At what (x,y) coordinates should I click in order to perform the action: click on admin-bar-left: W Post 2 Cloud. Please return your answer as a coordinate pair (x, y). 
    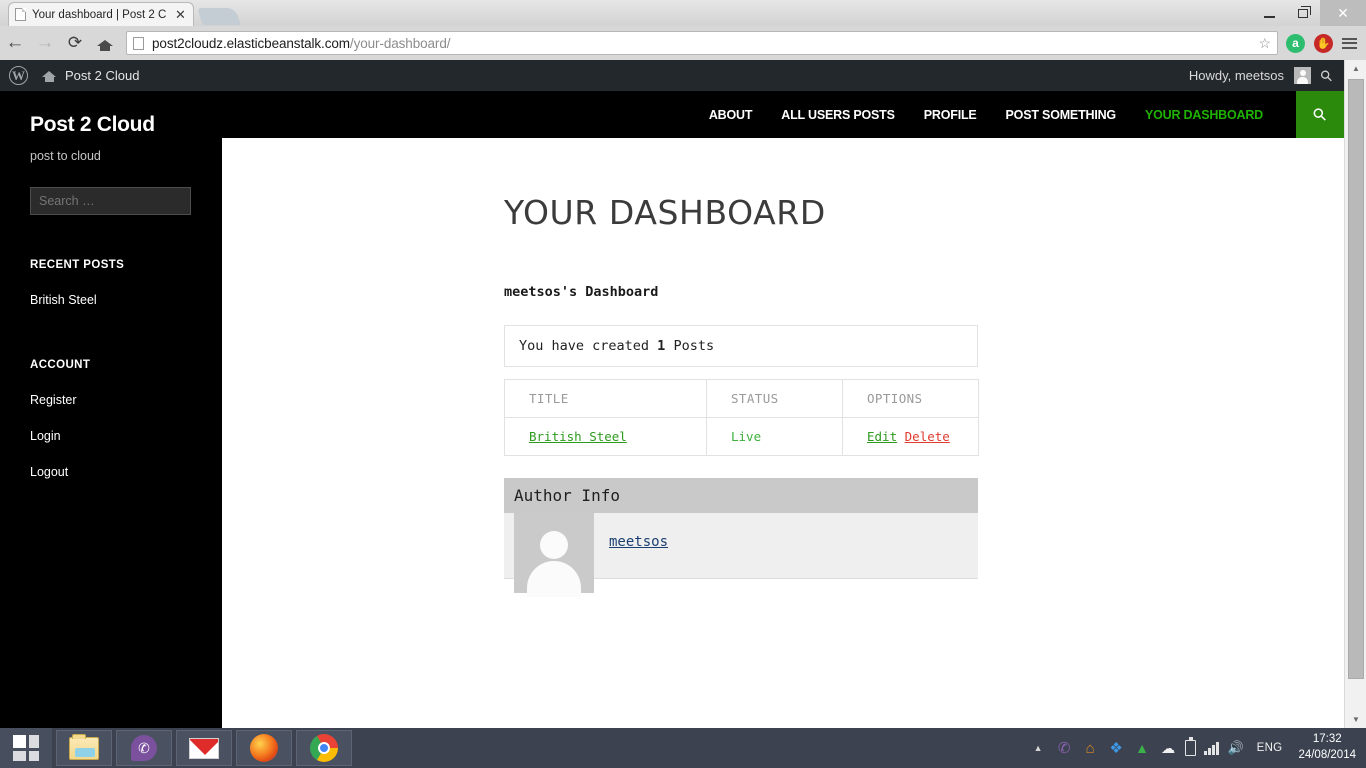
    Looking at the image, I should click on (69, 75).